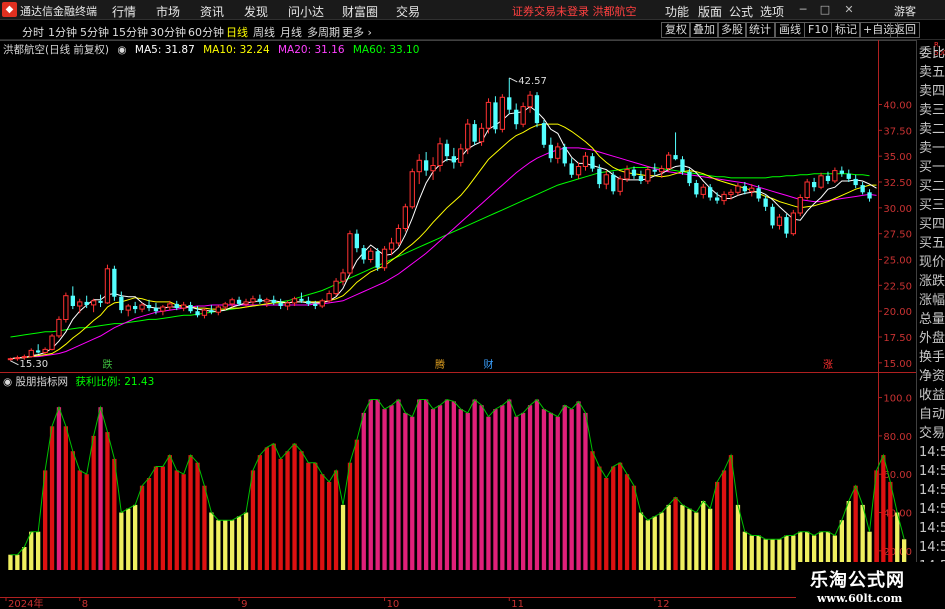 The image size is (945, 609). What do you see at coordinates (932, 338) in the screenshot?
I see `side-item-15: 外盘` at bounding box center [932, 338].